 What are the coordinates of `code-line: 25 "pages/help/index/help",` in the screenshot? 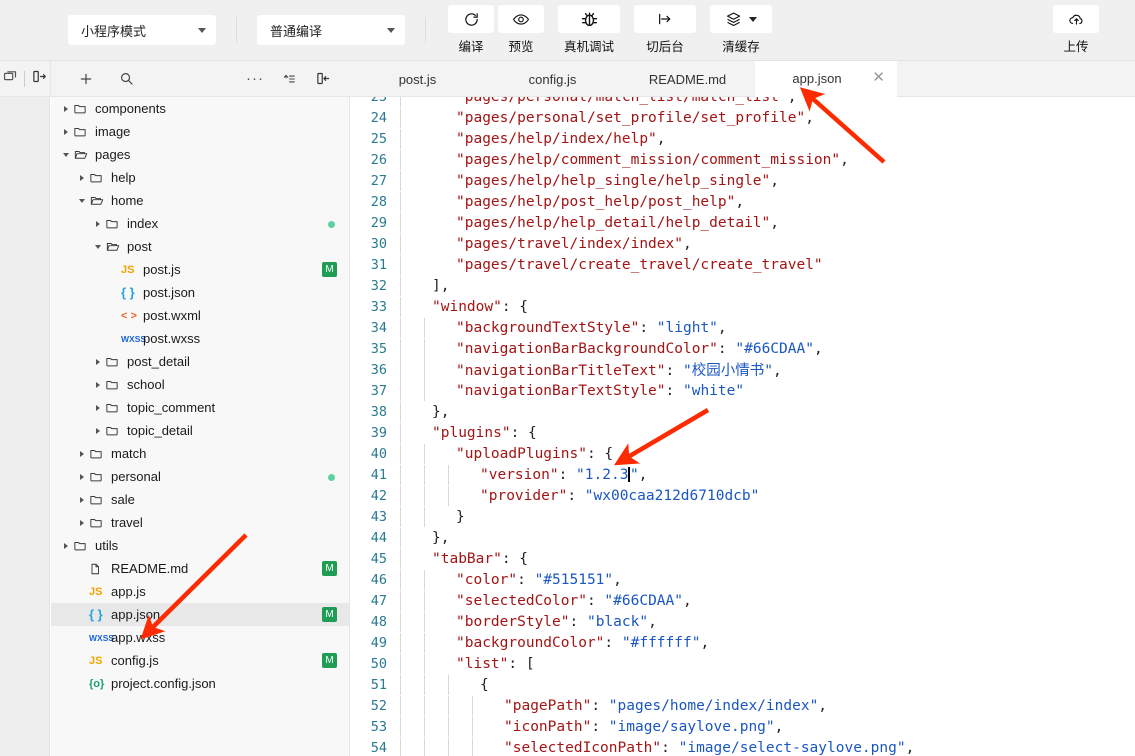 It's located at (743, 138).